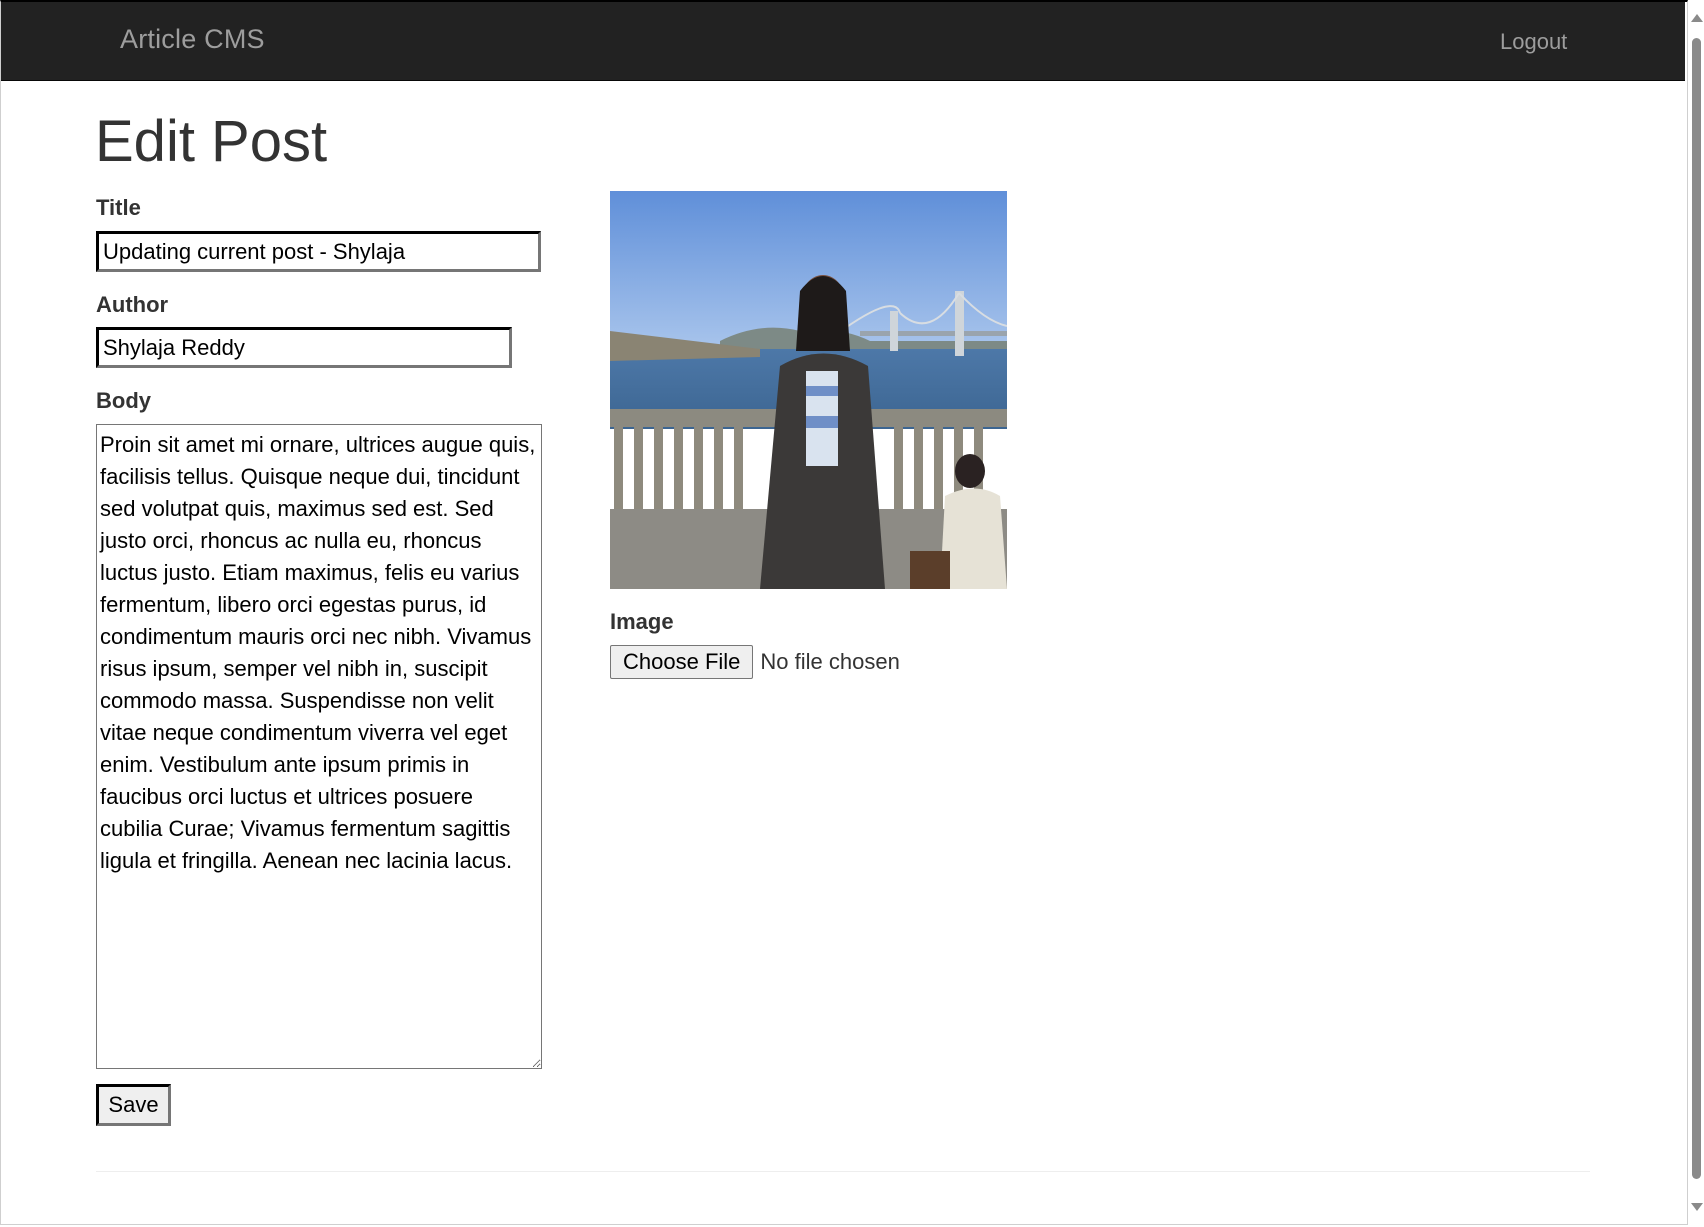  What do you see at coordinates (304, 347) in the screenshot?
I see `author-input` at bounding box center [304, 347].